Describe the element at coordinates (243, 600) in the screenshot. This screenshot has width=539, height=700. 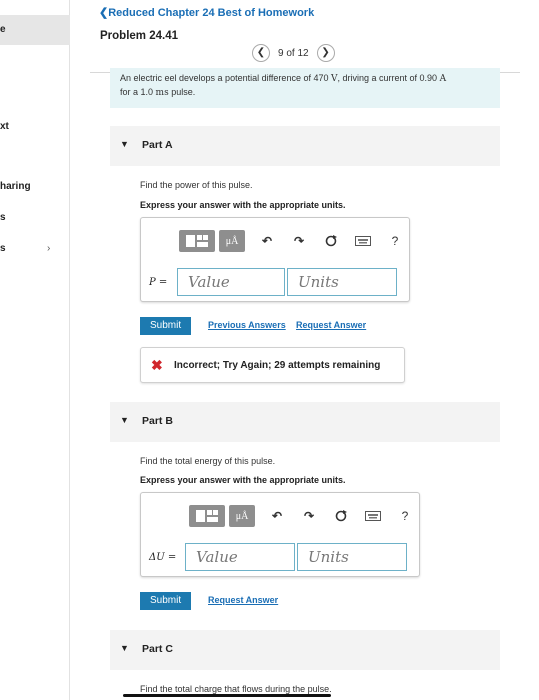
I see `part-b-request-answer-link: Request Answer` at that location.